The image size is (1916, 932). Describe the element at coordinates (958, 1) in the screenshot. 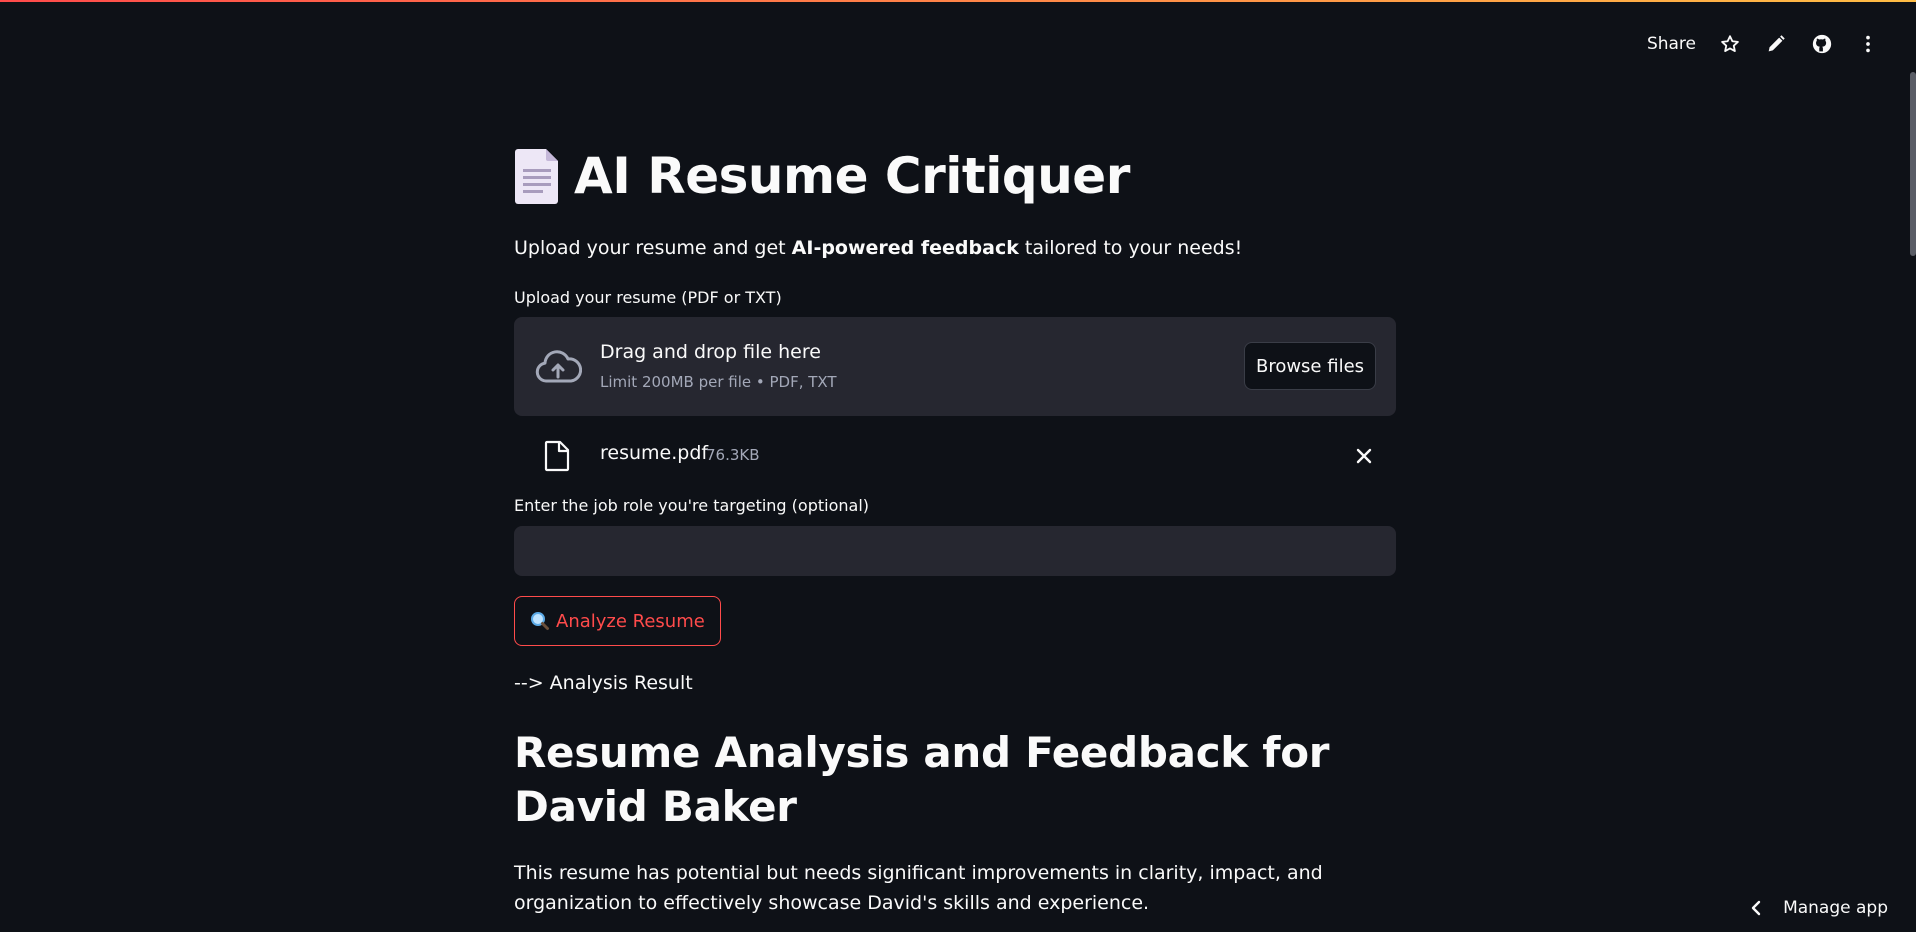

I see `top-decoration-bar` at that location.